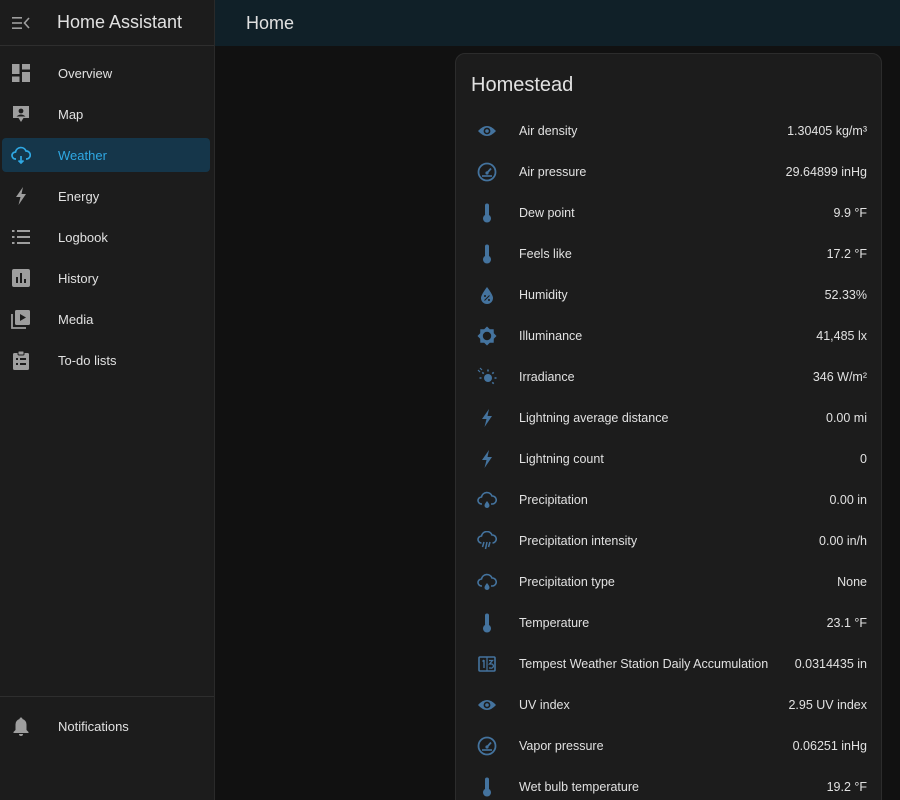 This screenshot has width=900, height=800. What do you see at coordinates (487, 377) in the screenshot?
I see `sun-rays-icon` at bounding box center [487, 377].